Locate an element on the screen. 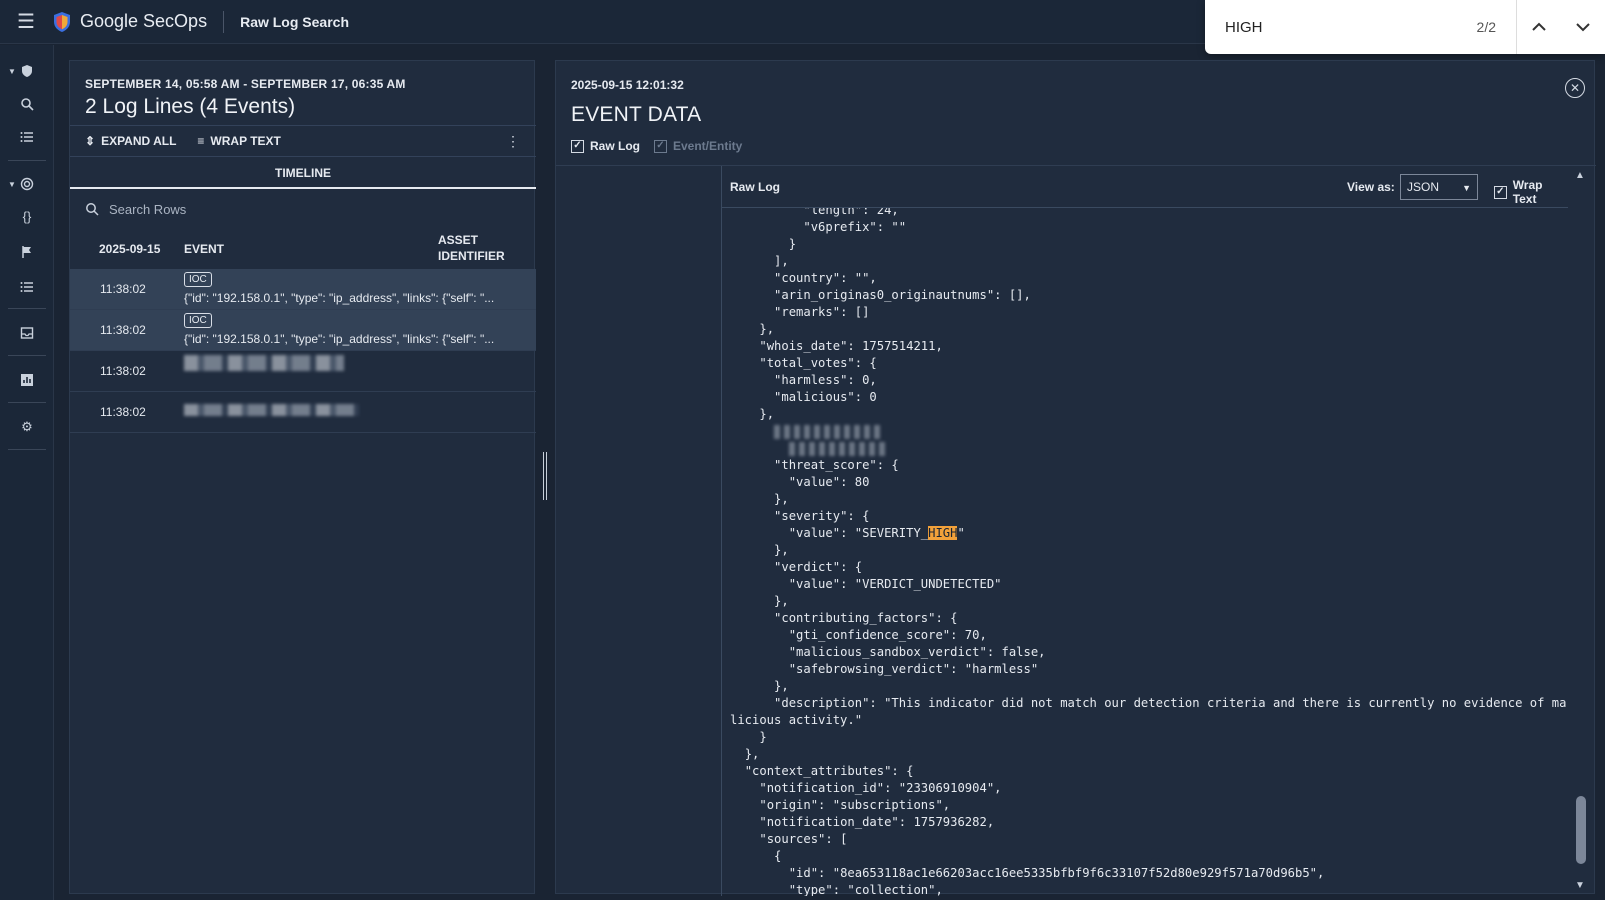  page-title: Raw Log Search is located at coordinates (294, 21).